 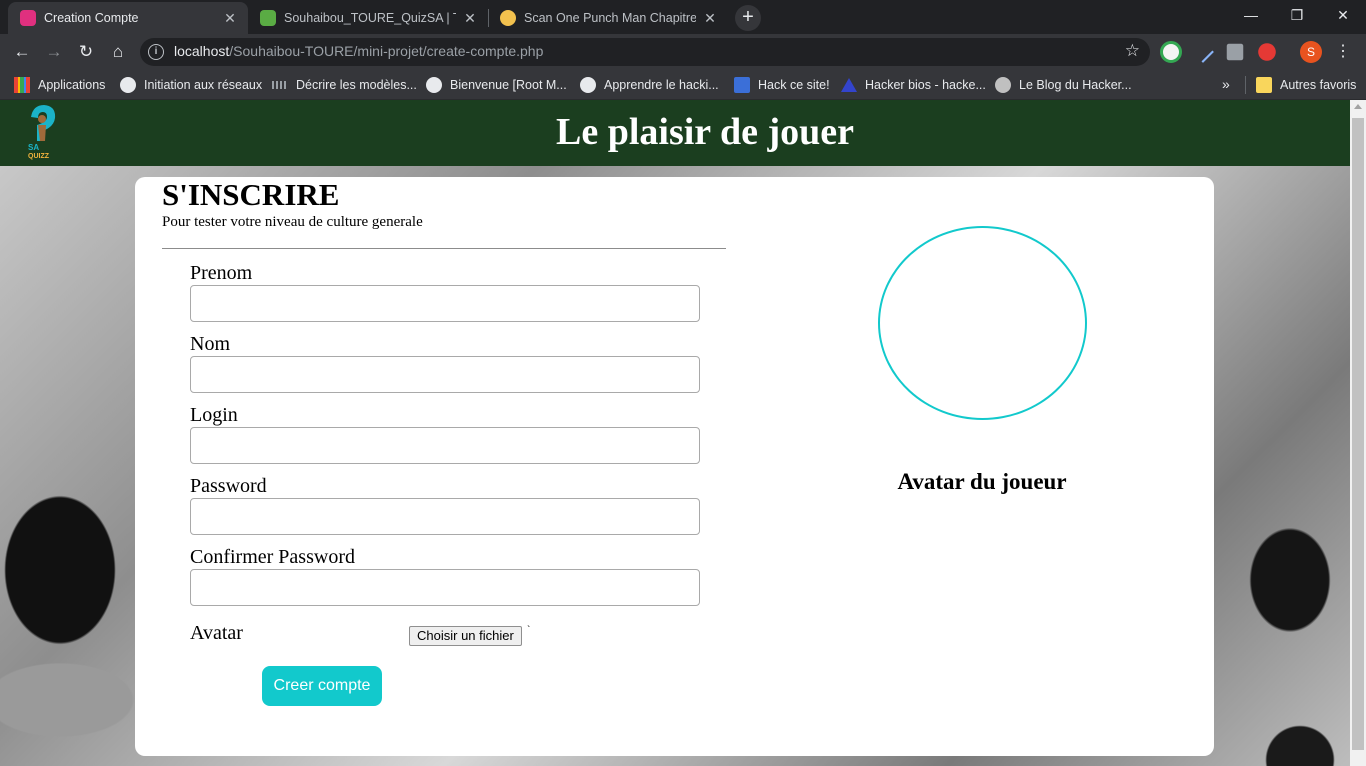 I want to click on tab-title: Creation Compte, so click(x=91, y=18).